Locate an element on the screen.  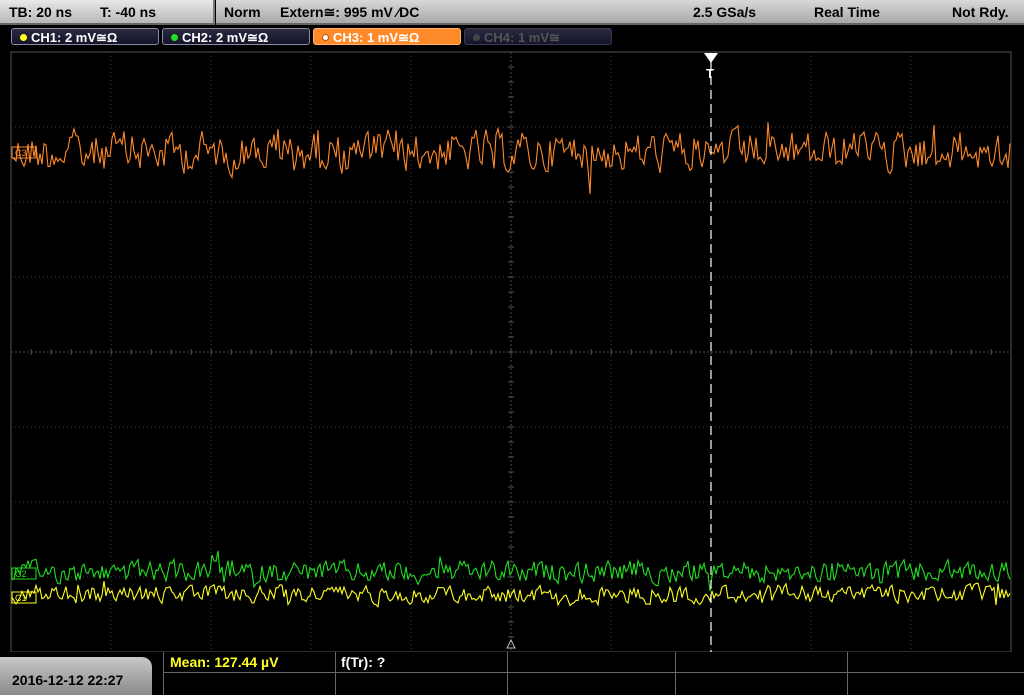
measurement-cell-freq: f(Tr): ? is located at coordinates (421, 673).